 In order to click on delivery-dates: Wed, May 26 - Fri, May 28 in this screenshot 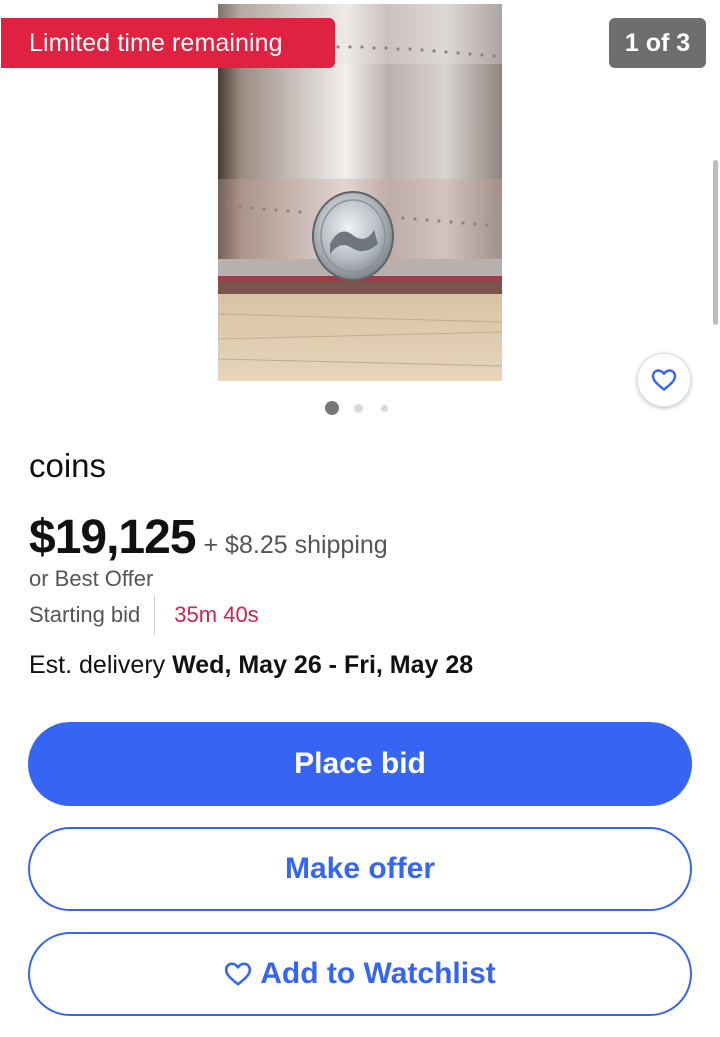, I will do `click(323, 665)`.